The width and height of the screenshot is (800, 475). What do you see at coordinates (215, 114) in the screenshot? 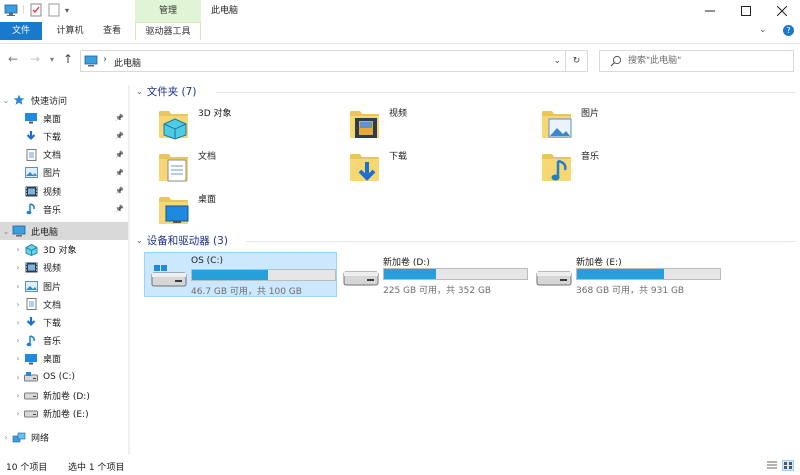
I see `folder-name: 3D 对象` at bounding box center [215, 114].